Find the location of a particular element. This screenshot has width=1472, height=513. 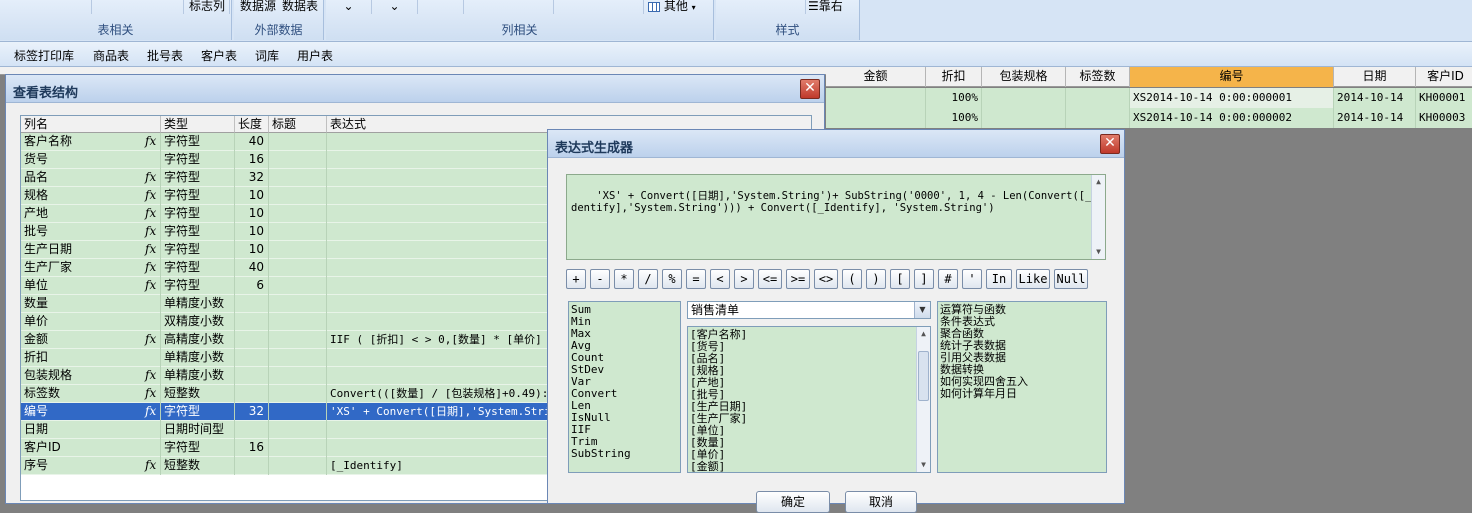

tab-users: 用户表 is located at coordinates (315, 55).